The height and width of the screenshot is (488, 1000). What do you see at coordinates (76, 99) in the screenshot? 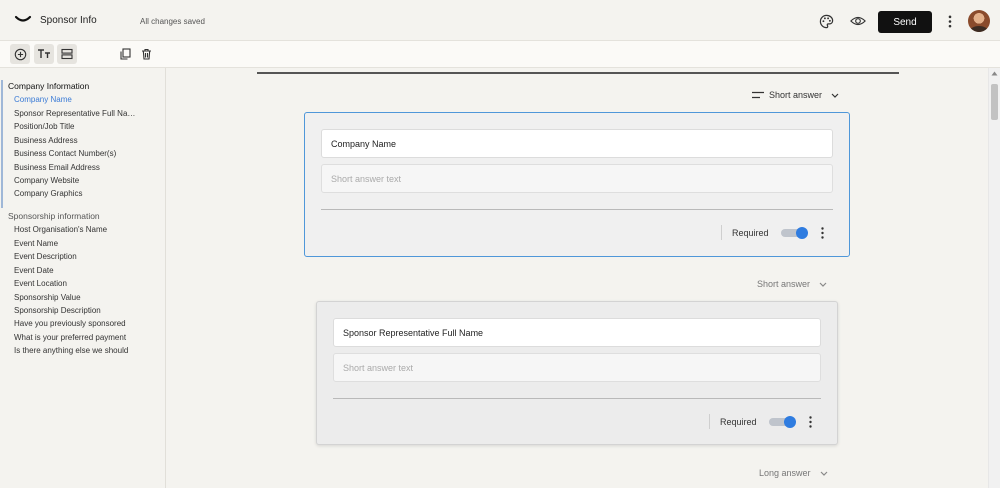
I see `sidebar-item: Company Name` at bounding box center [76, 99].